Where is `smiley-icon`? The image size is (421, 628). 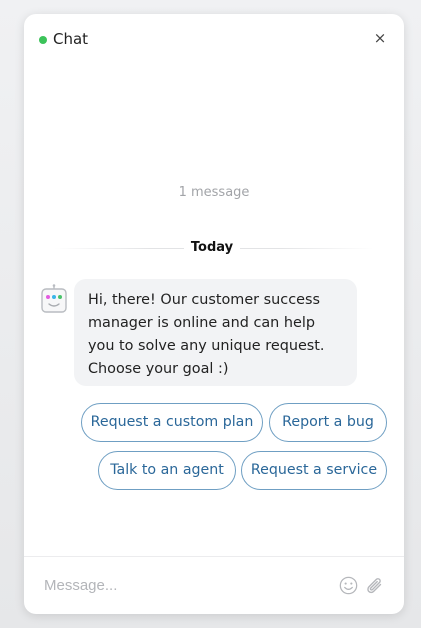
smiley-icon is located at coordinates (348, 585).